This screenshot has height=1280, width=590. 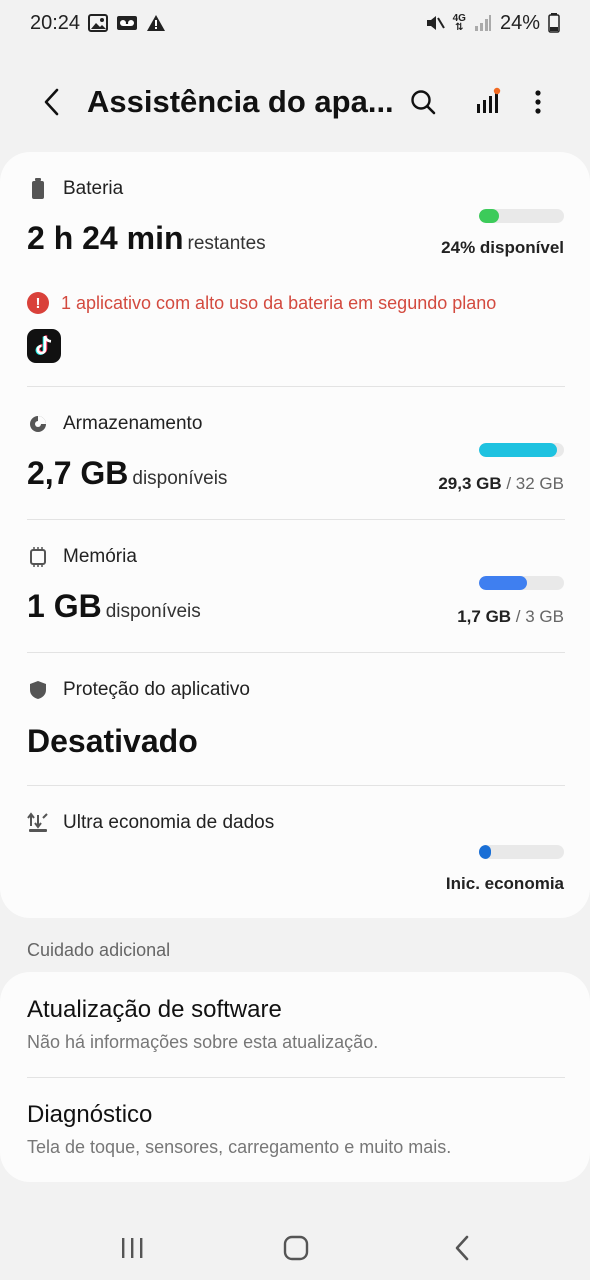 I want to click on pie-chart-icon, so click(x=38, y=424).